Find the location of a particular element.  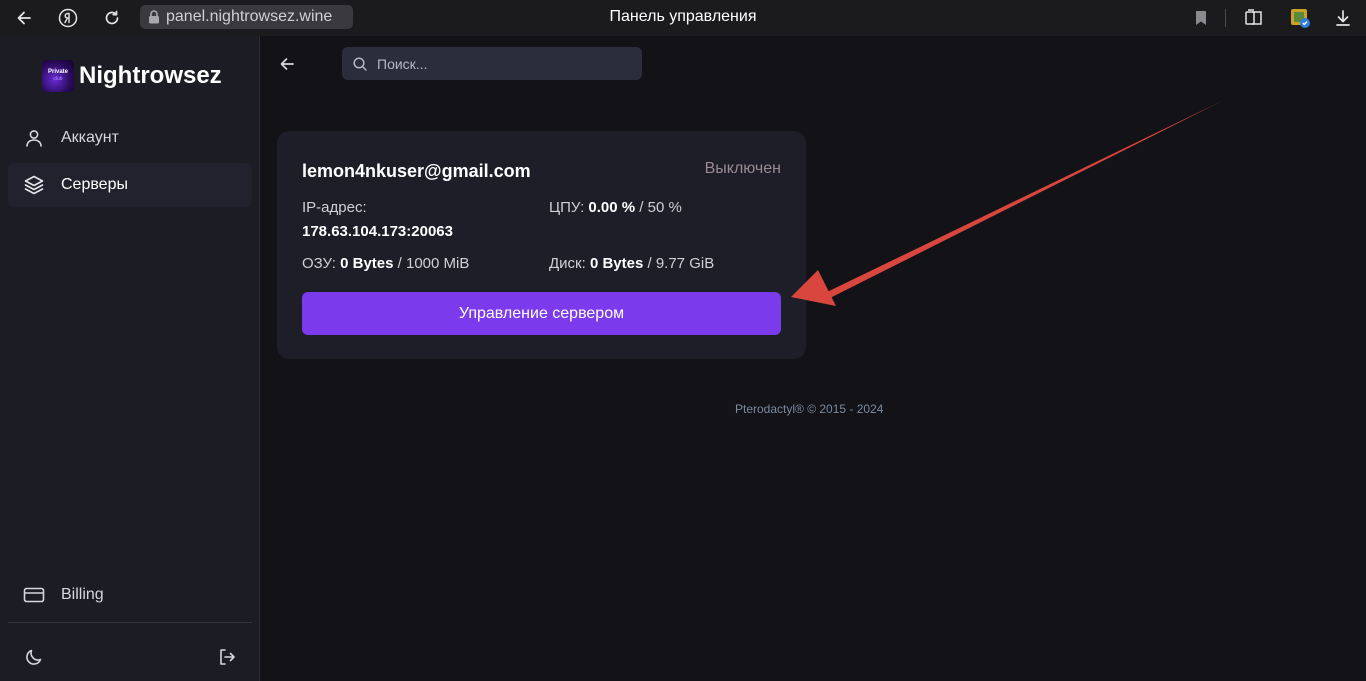

disk-limit: / 9.77 GiB is located at coordinates (681, 263).